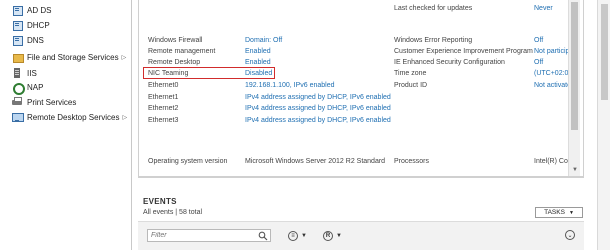 This screenshot has width=610, height=250. I want to click on prop-label: NIC Teaming, so click(168, 73).